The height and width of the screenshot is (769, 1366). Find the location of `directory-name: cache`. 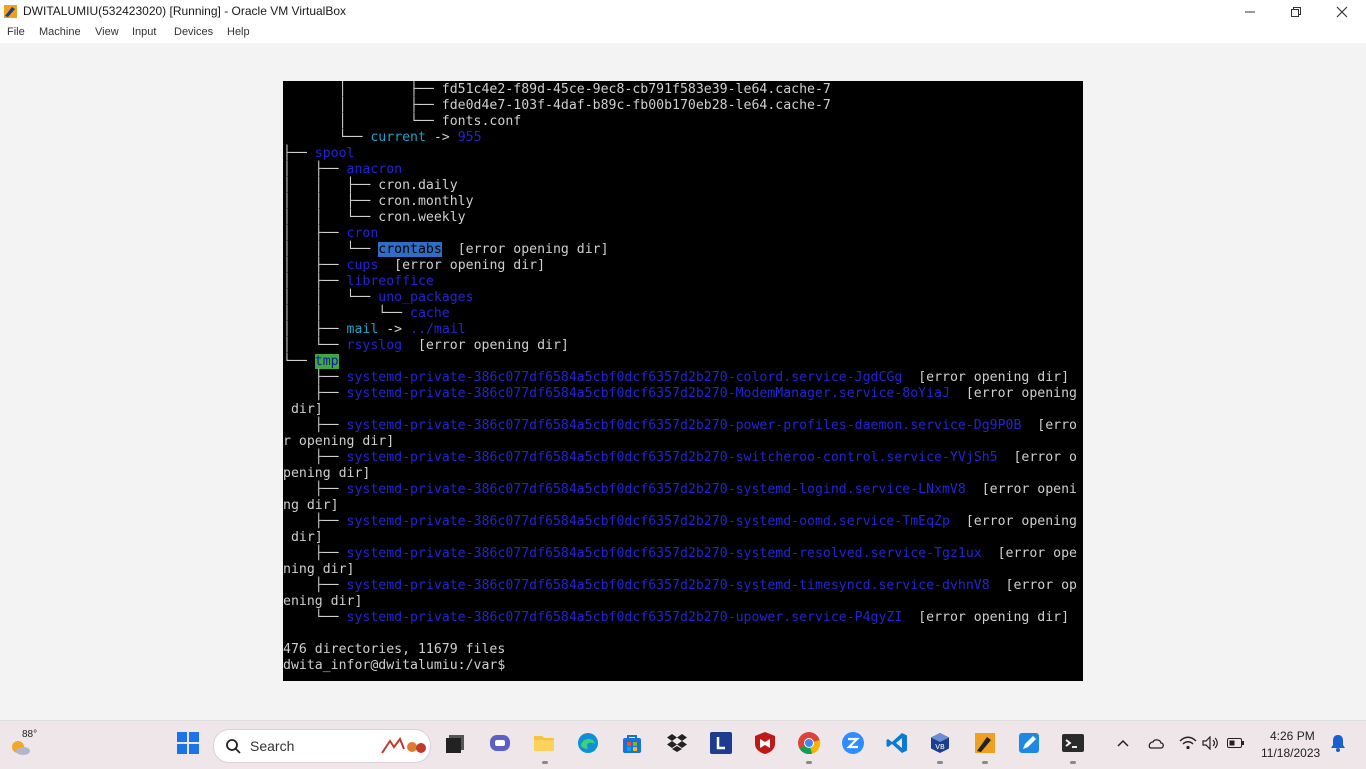

directory-name: cache is located at coordinates (430, 313).